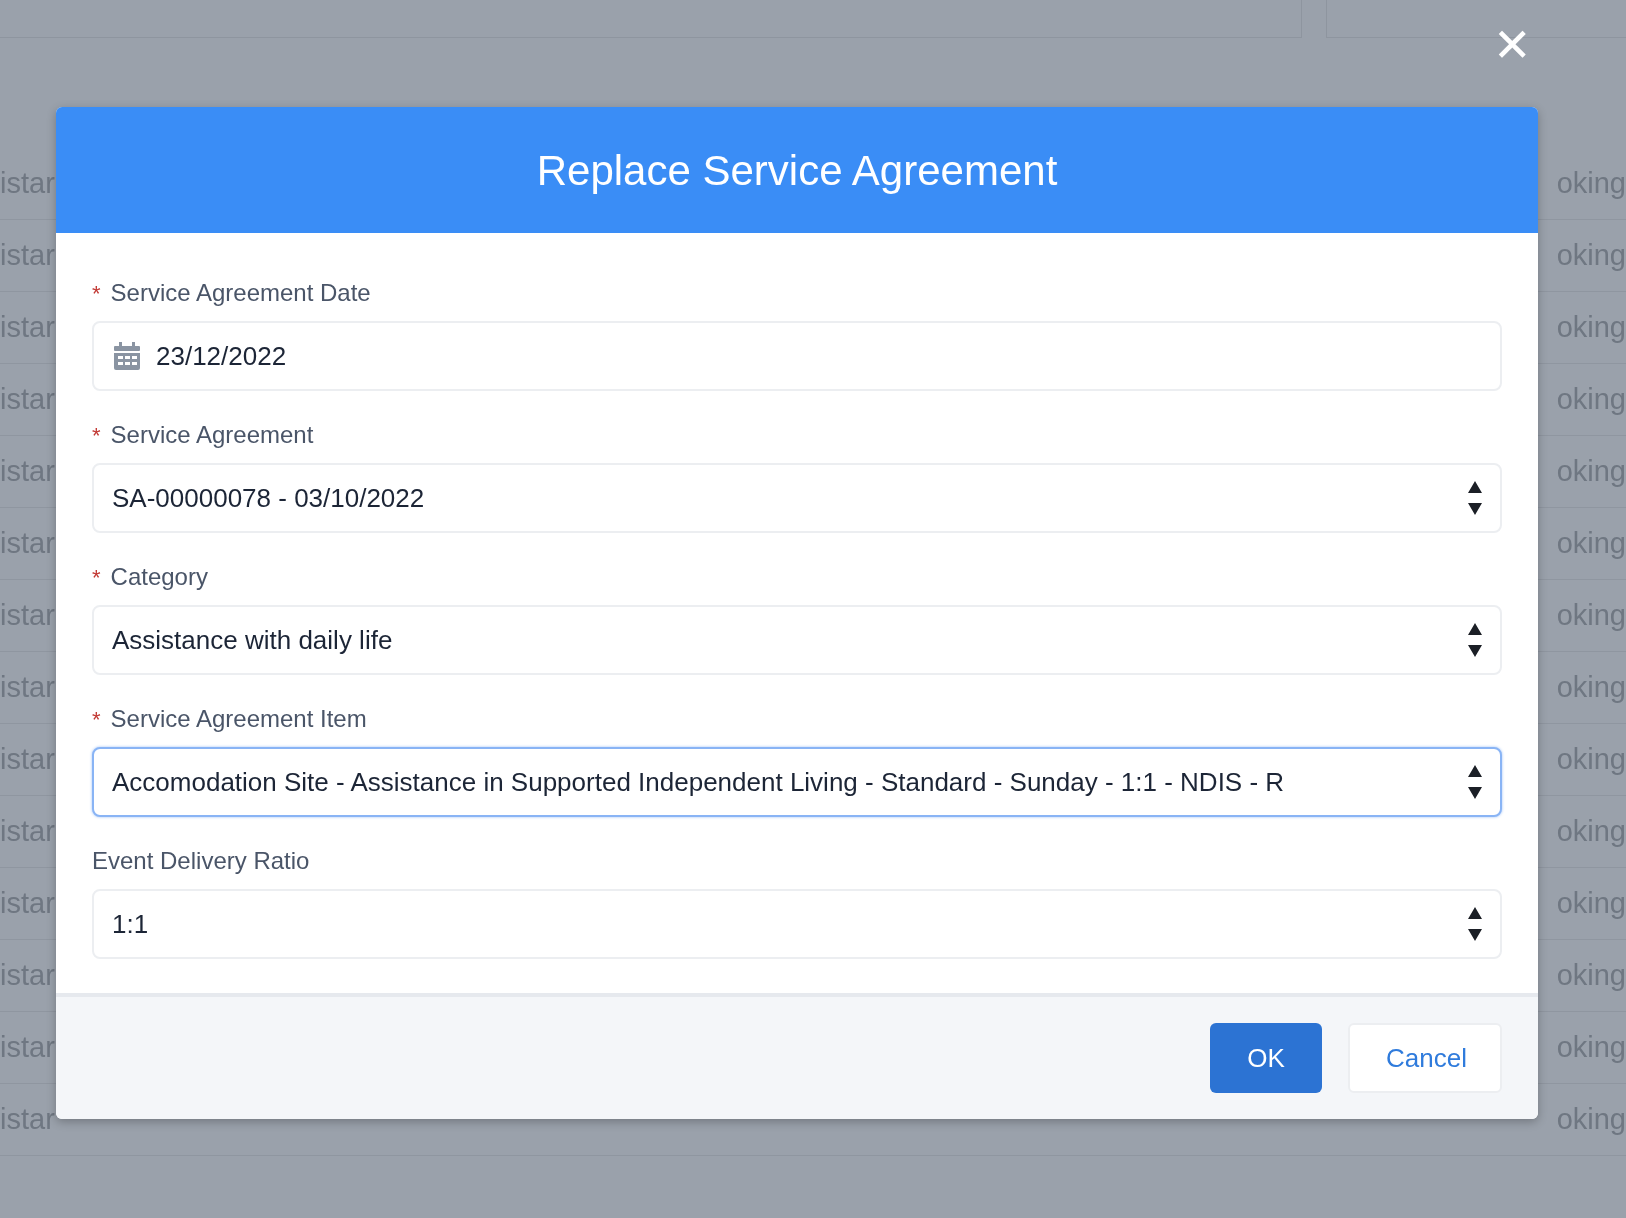  What do you see at coordinates (797, 924) in the screenshot?
I see `select-field: 1:1` at bounding box center [797, 924].